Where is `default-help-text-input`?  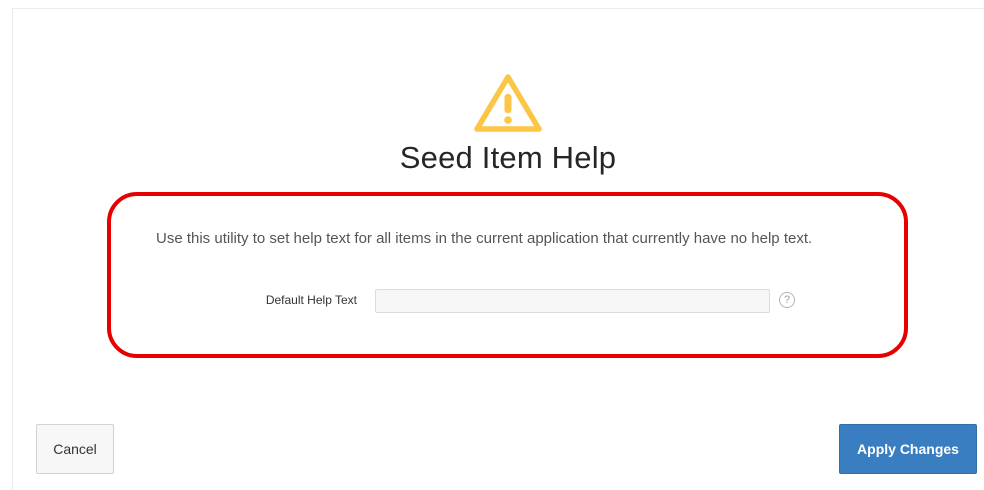 default-help-text-input is located at coordinates (572, 301).